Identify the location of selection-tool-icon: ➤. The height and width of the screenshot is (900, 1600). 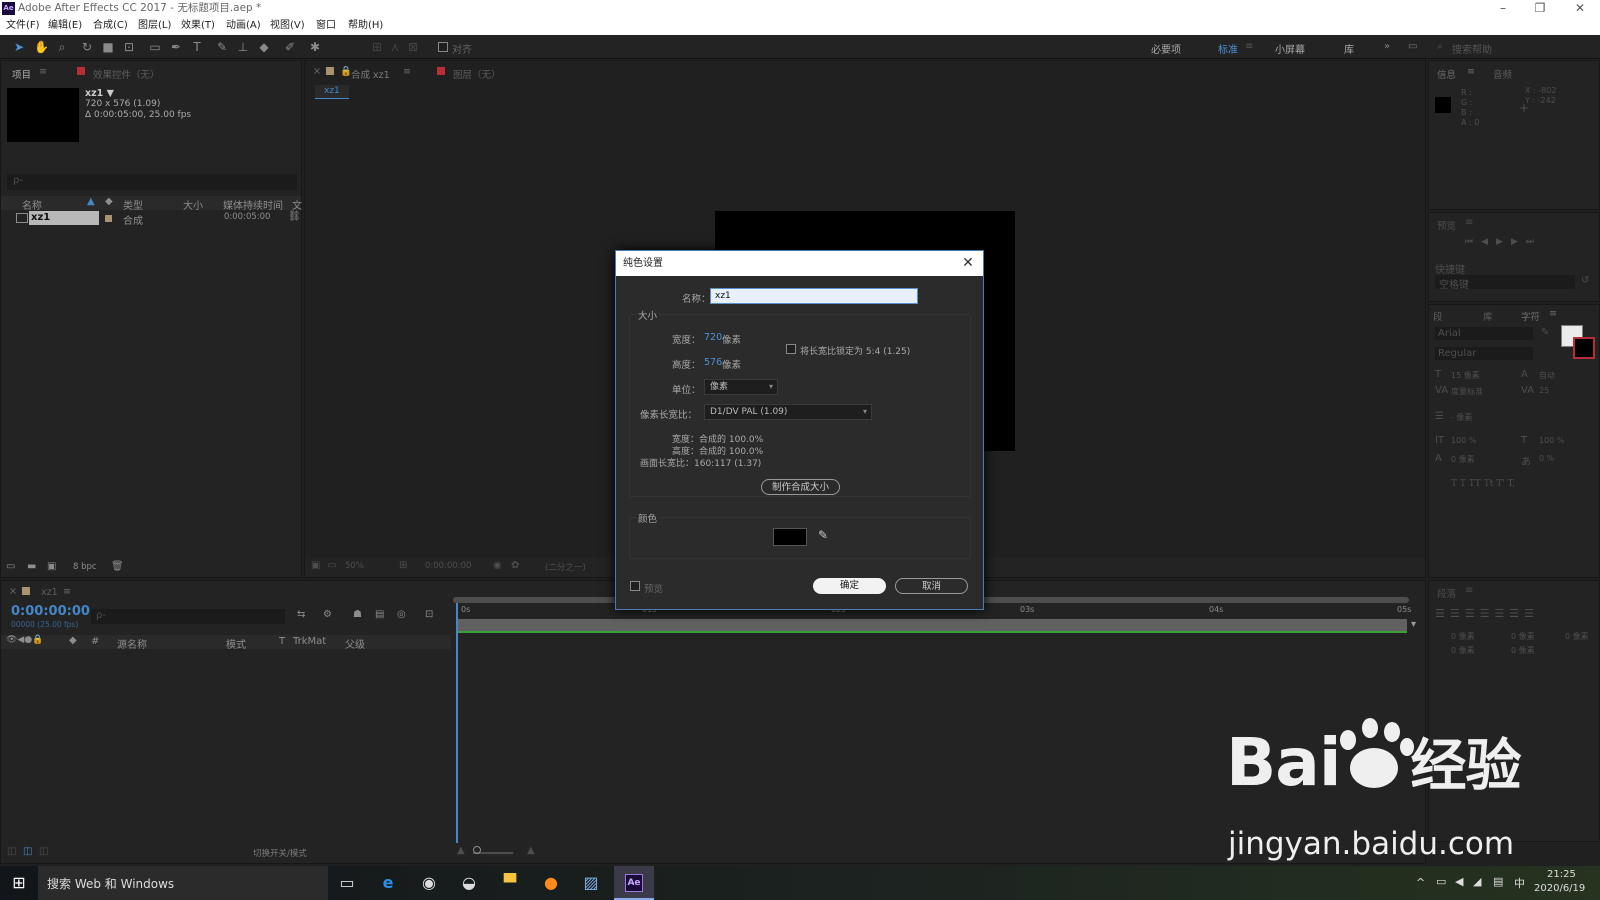
(19, 47).